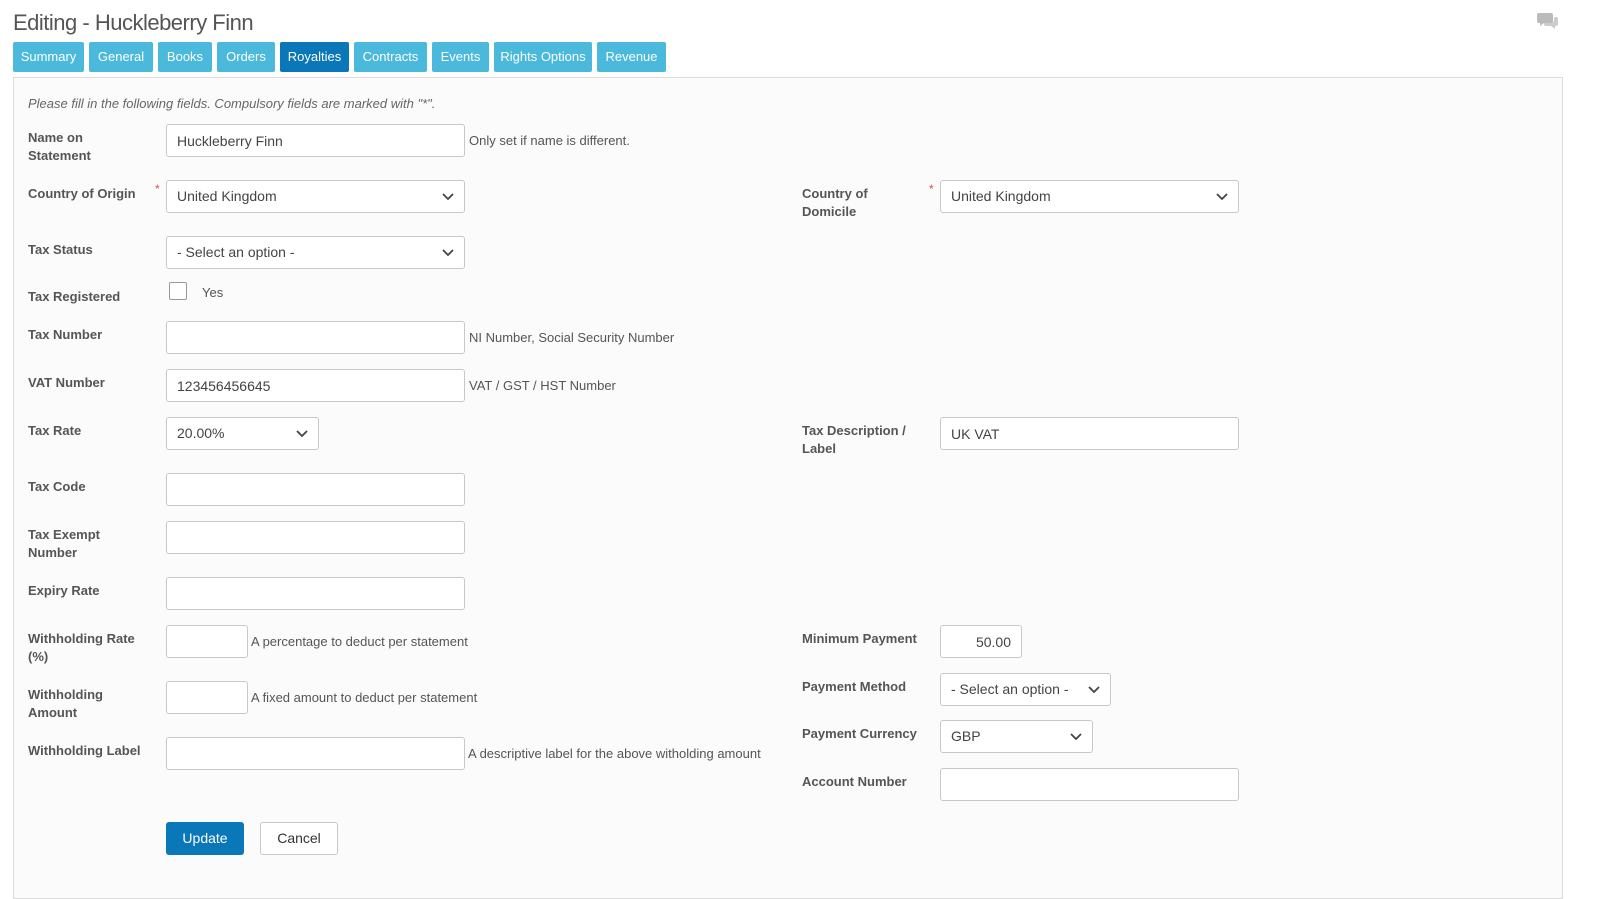  Describe the element at coordinates (359, 641) in the screenshot. I see `withholding-rate-help: A percentage to deduct per statement` at that location.